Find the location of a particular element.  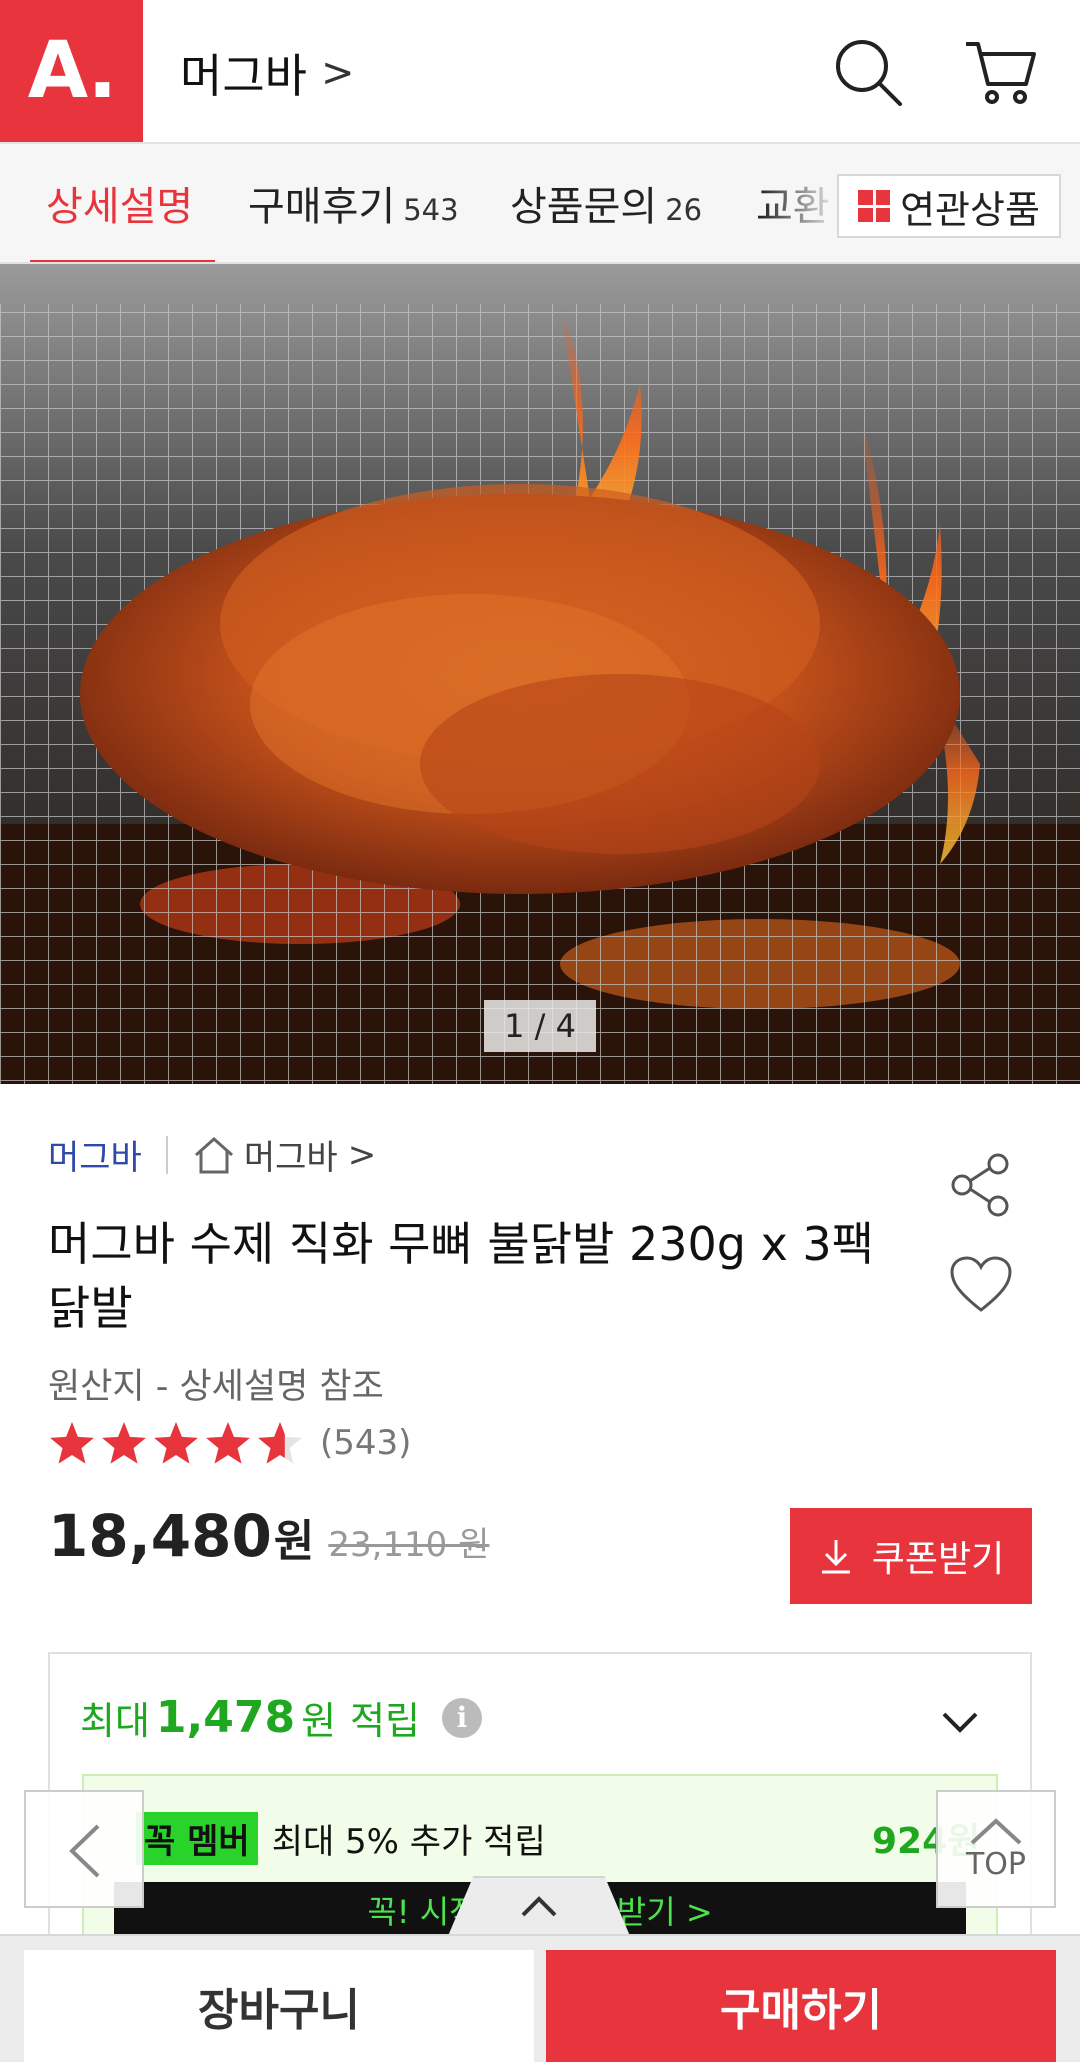

app-header: A. 머그바 > is located at coordinates (540, 71).